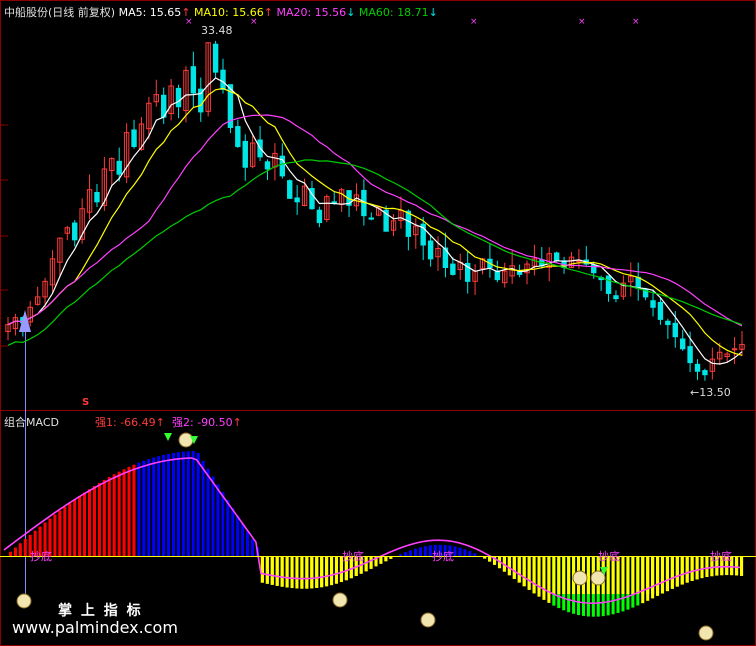  Describe the element at coordinates (207, 422) in the screenshot. I see `strong2-legend: 强2: -90.50↑` at that location.